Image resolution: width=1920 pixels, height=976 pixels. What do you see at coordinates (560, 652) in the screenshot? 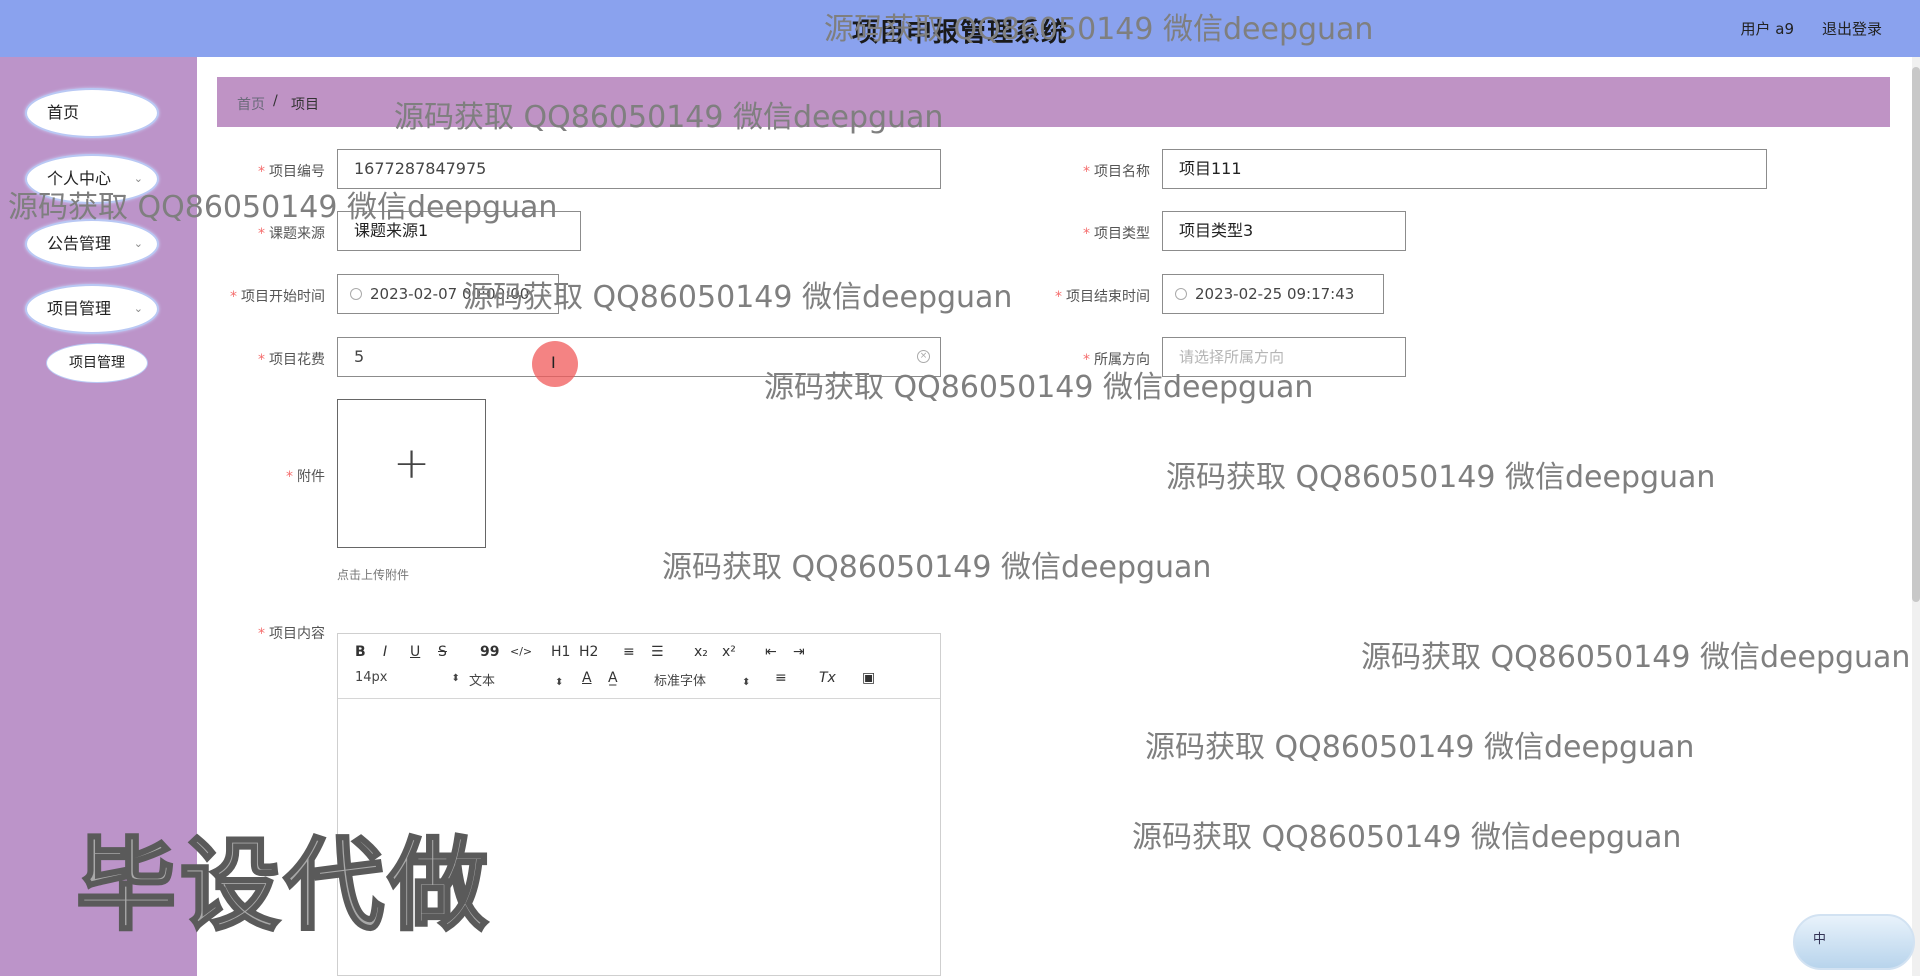
I see `h1-button: H1` at bounding box center [560, 652].